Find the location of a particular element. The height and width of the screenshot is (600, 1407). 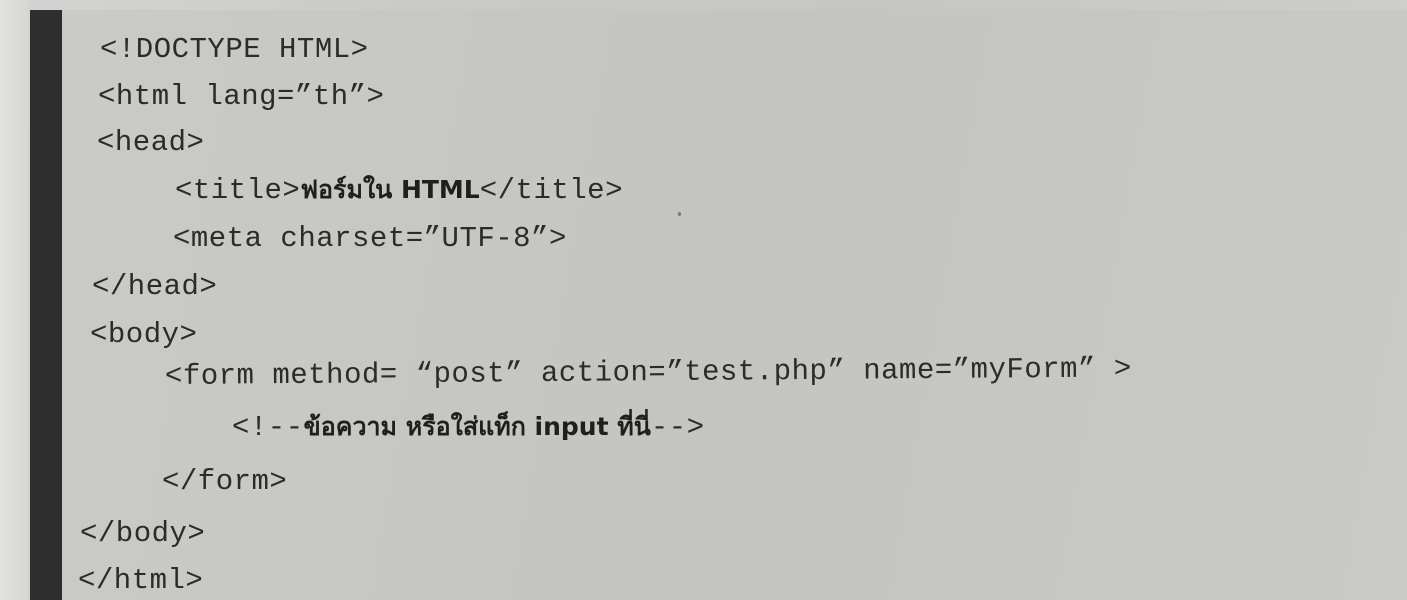

code-line-html-close: </html> is located at coordinates (141, 580).